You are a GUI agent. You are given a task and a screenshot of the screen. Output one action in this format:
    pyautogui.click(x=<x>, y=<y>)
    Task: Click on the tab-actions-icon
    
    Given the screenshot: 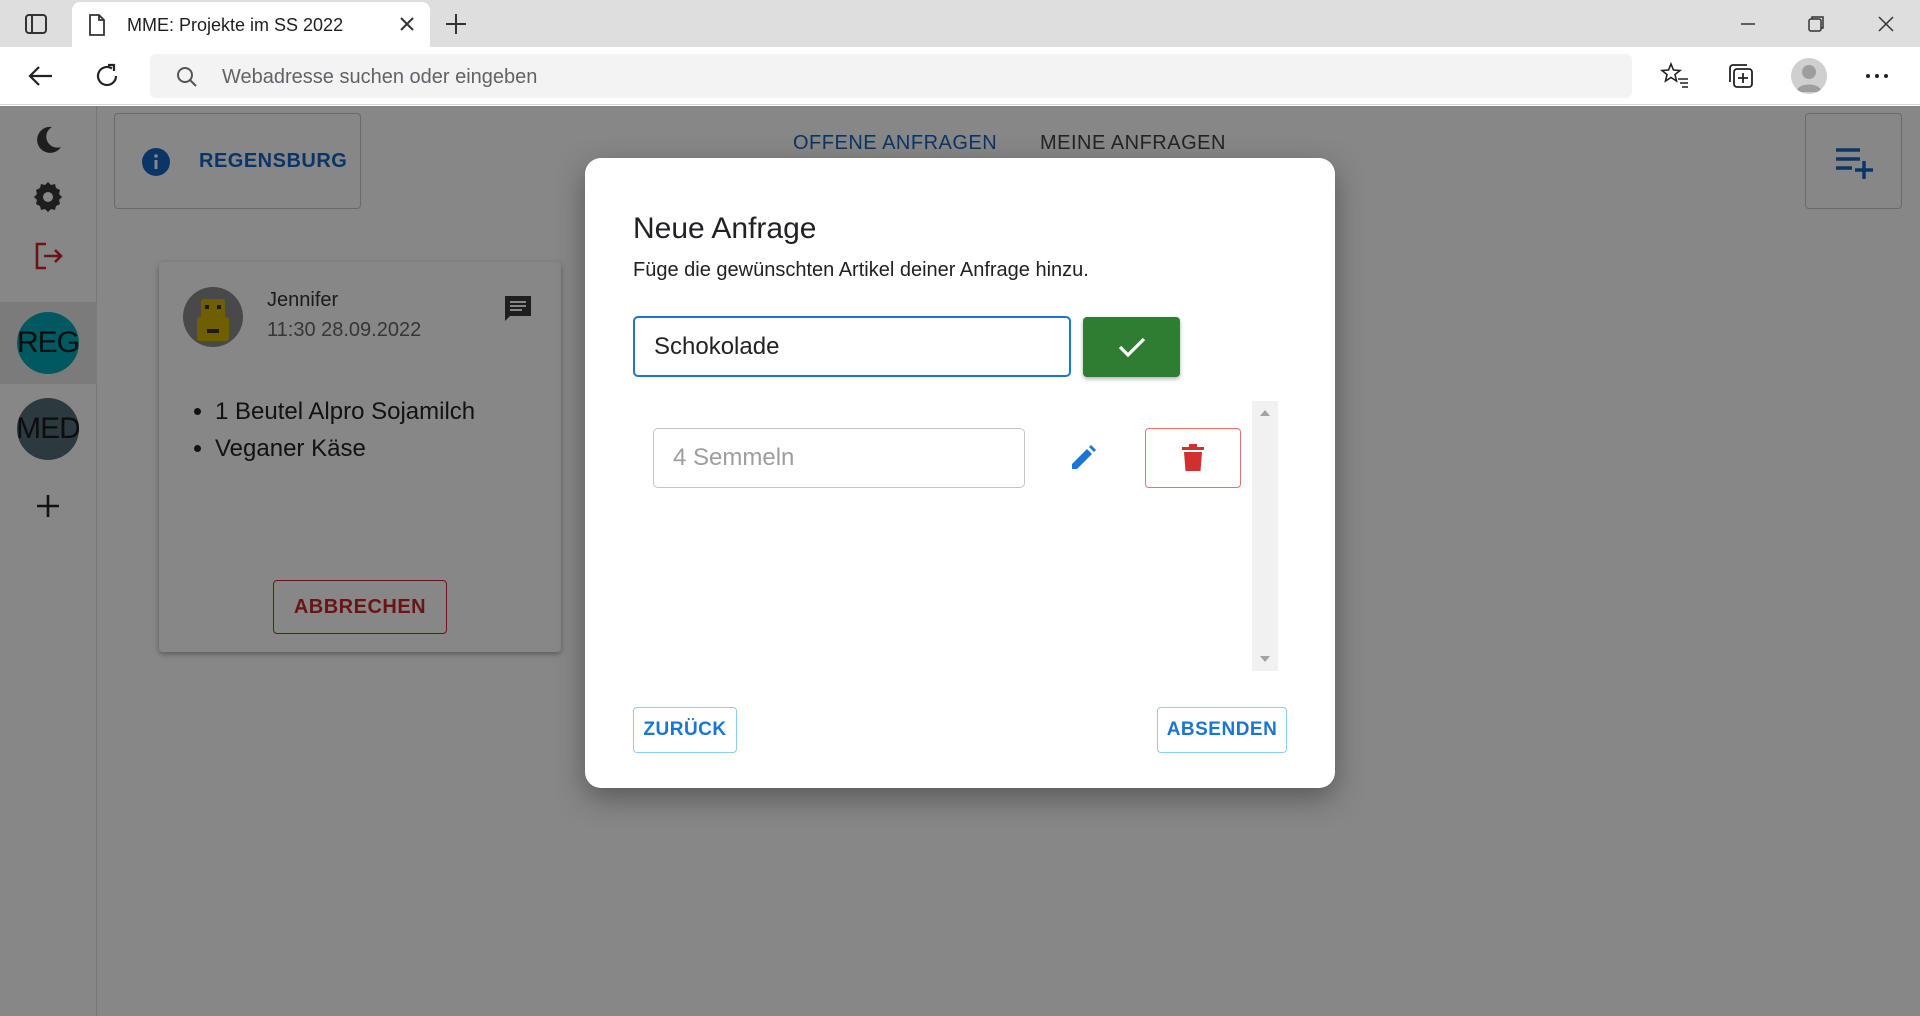 What is the action you would take?
    pyautogui.click(x=36, y=24)
    